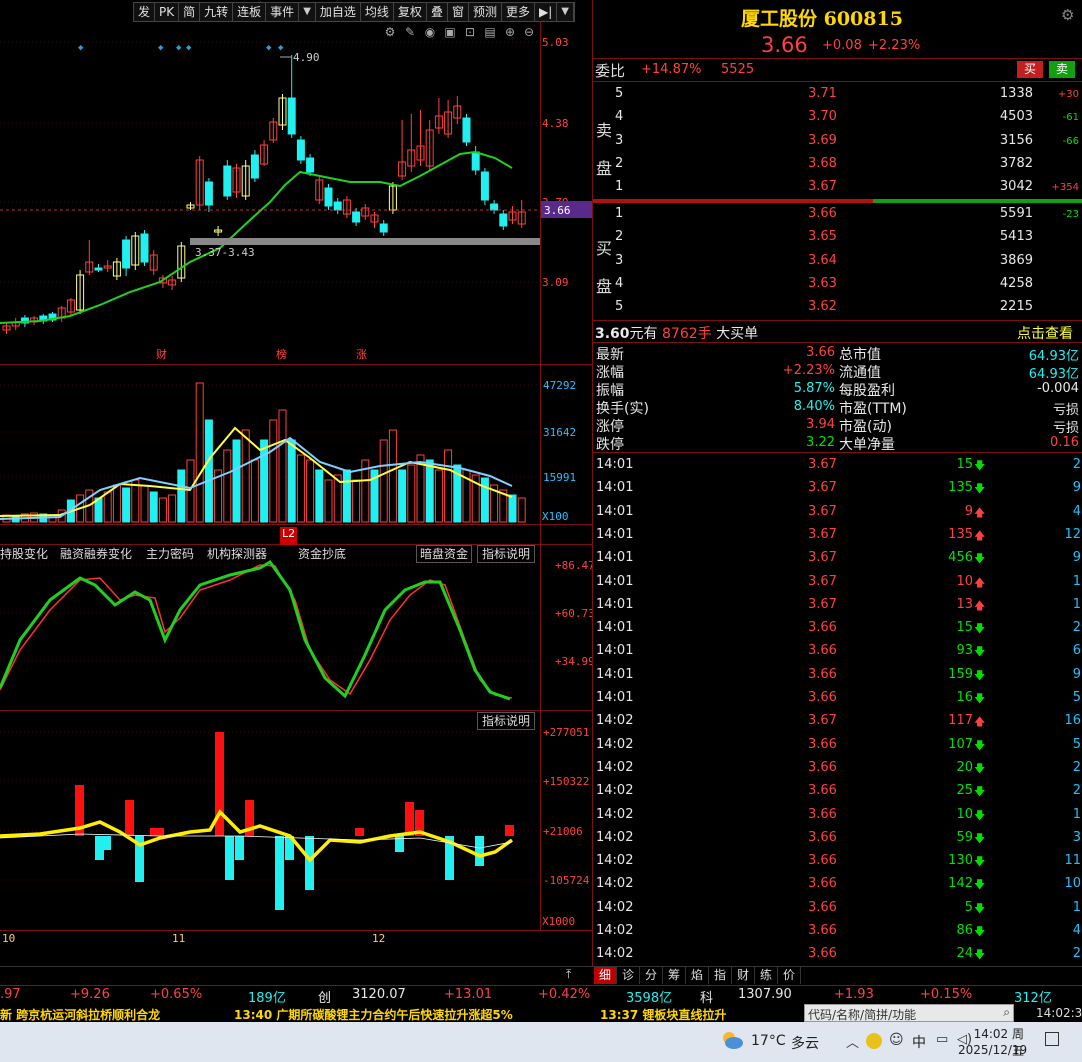 This screenshot has width=1082, height=1062. What do you see at coordinates (837, 94) in the screenshot?
I see `ask-row: 5 3.71 1338 +30` at bounding box center [837, 94].